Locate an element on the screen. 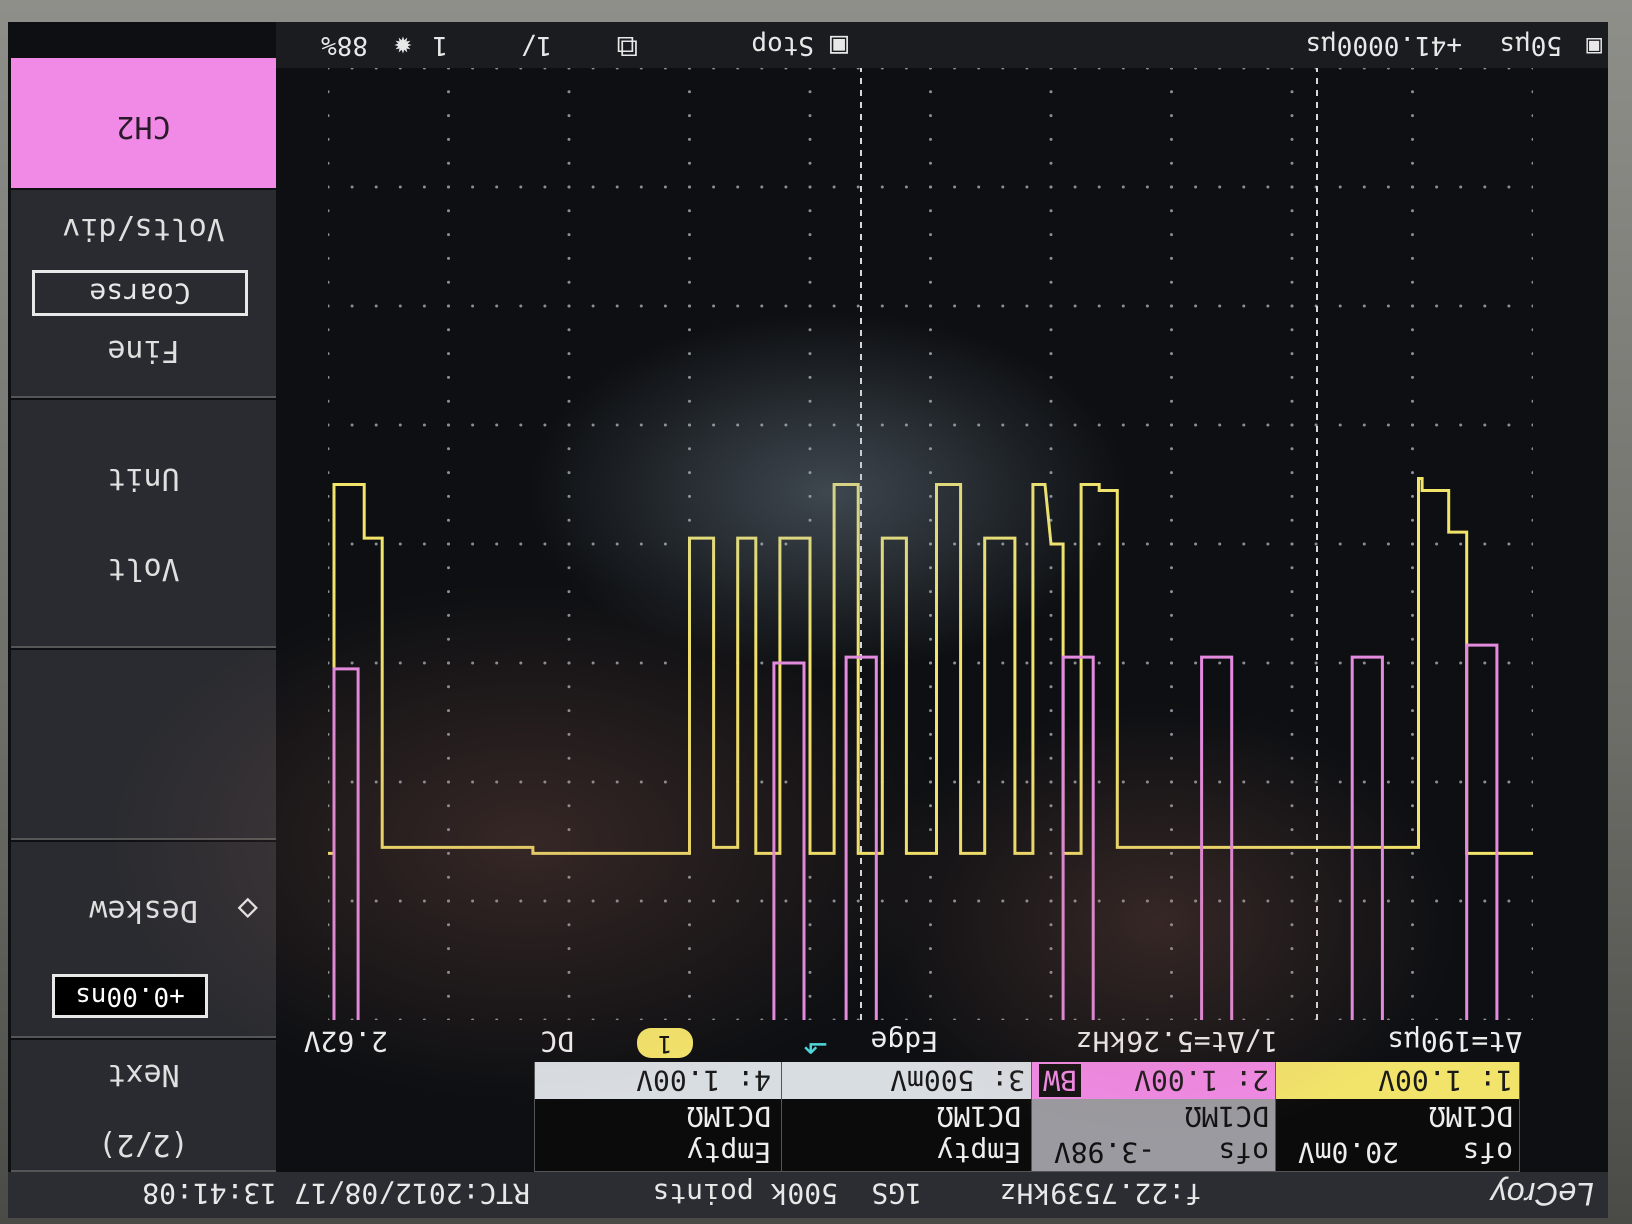  unit-button: Unit Volt is located at coordinates (143, 524).